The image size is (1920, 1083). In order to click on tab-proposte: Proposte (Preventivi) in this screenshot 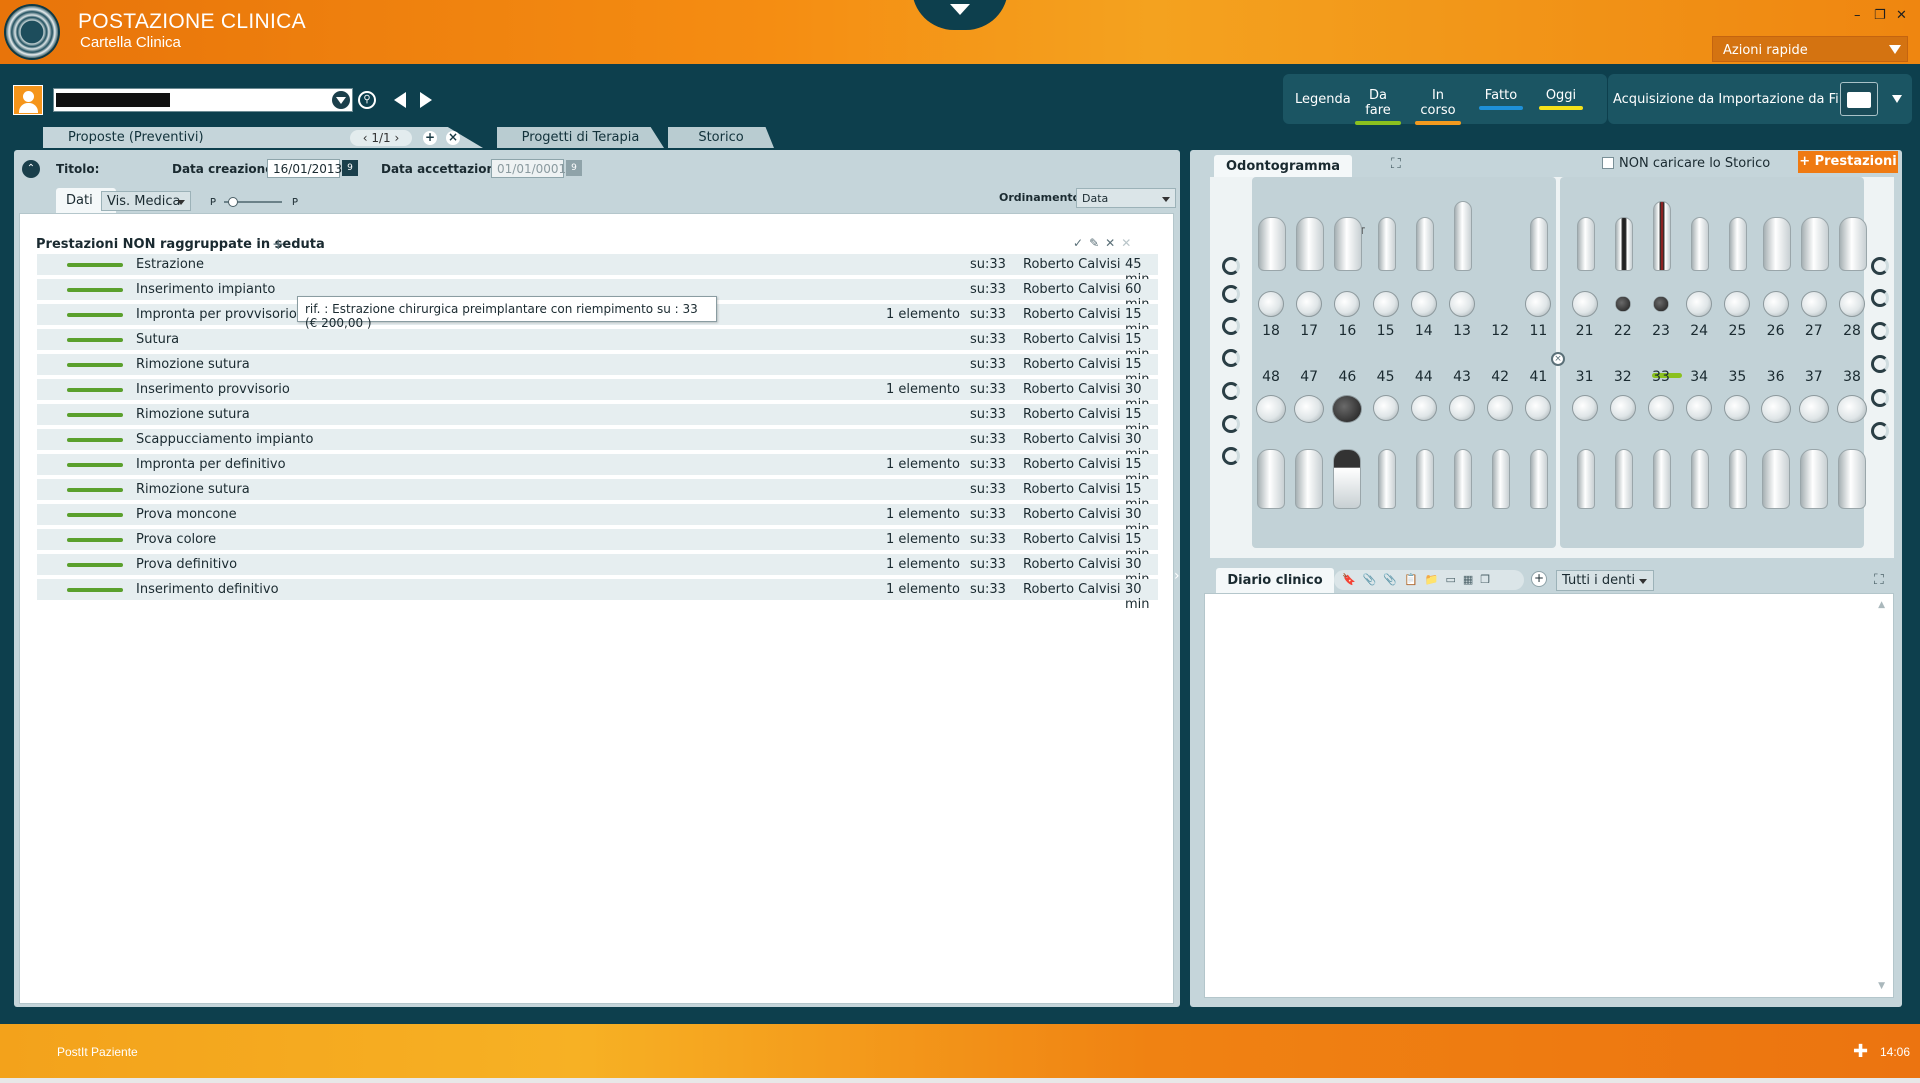, I will do `click(263, 137)`.